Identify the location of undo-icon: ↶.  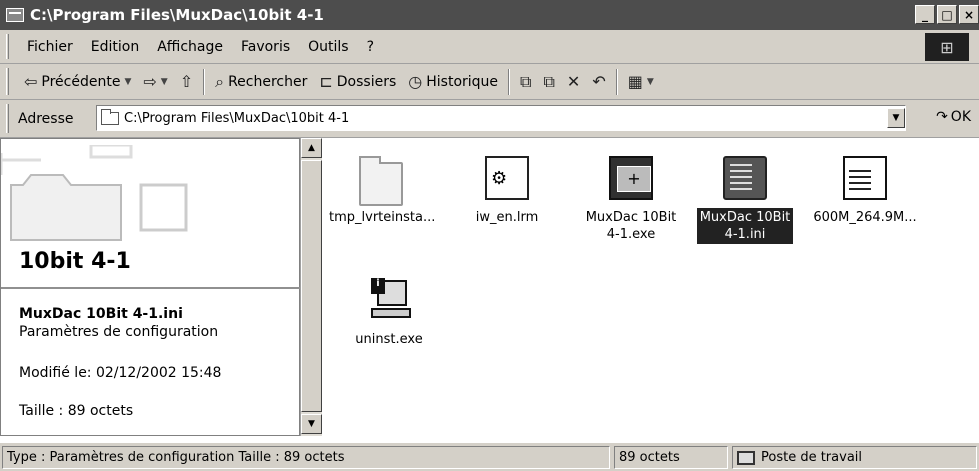
(599, 81).